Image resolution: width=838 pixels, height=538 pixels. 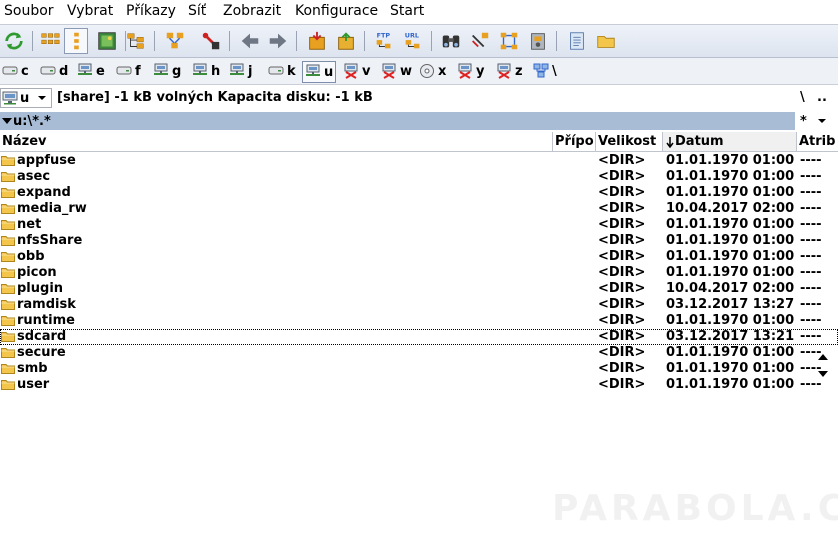 What do you see at coordinates (412, 35) in the screenshot?
I see `svg-text: URL` at bounding box center [412, 35].